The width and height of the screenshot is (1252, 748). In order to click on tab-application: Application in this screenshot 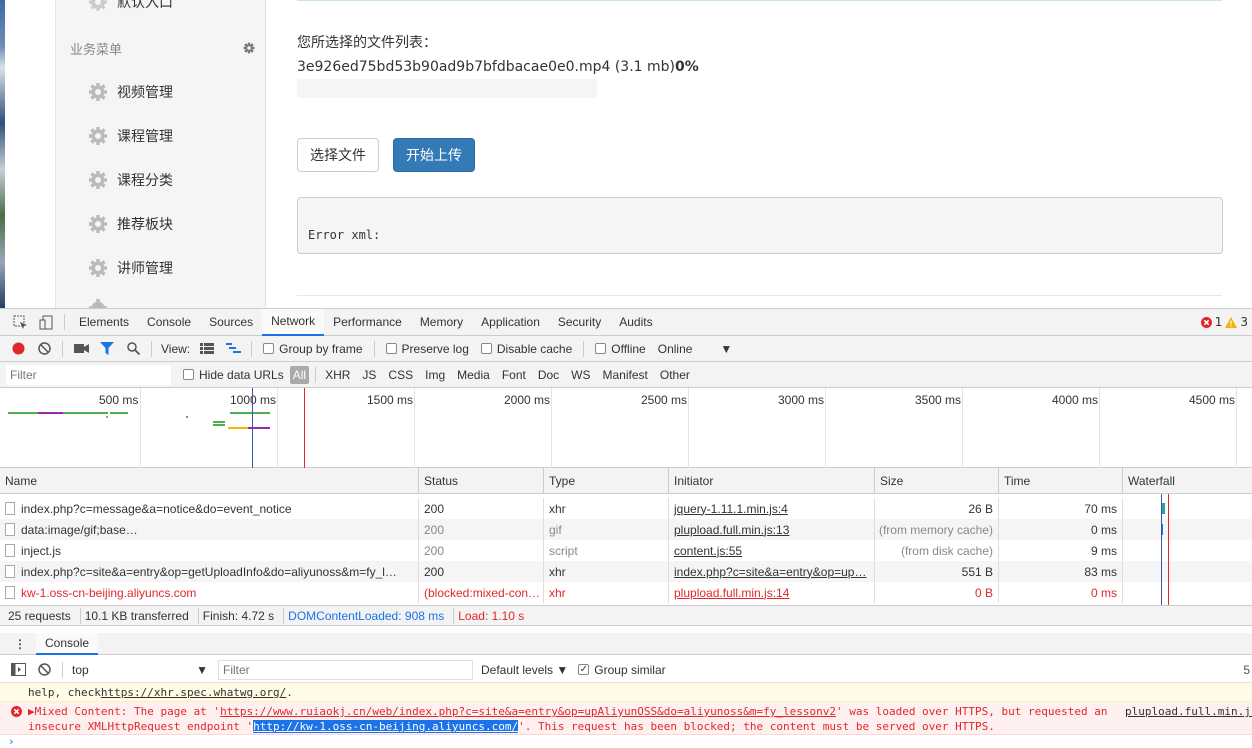, I will do `click(510, 322)`.